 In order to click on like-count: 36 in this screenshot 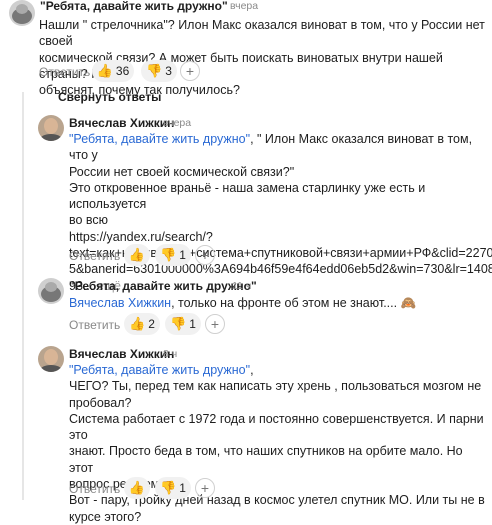, I will do `click(122, 71)`.